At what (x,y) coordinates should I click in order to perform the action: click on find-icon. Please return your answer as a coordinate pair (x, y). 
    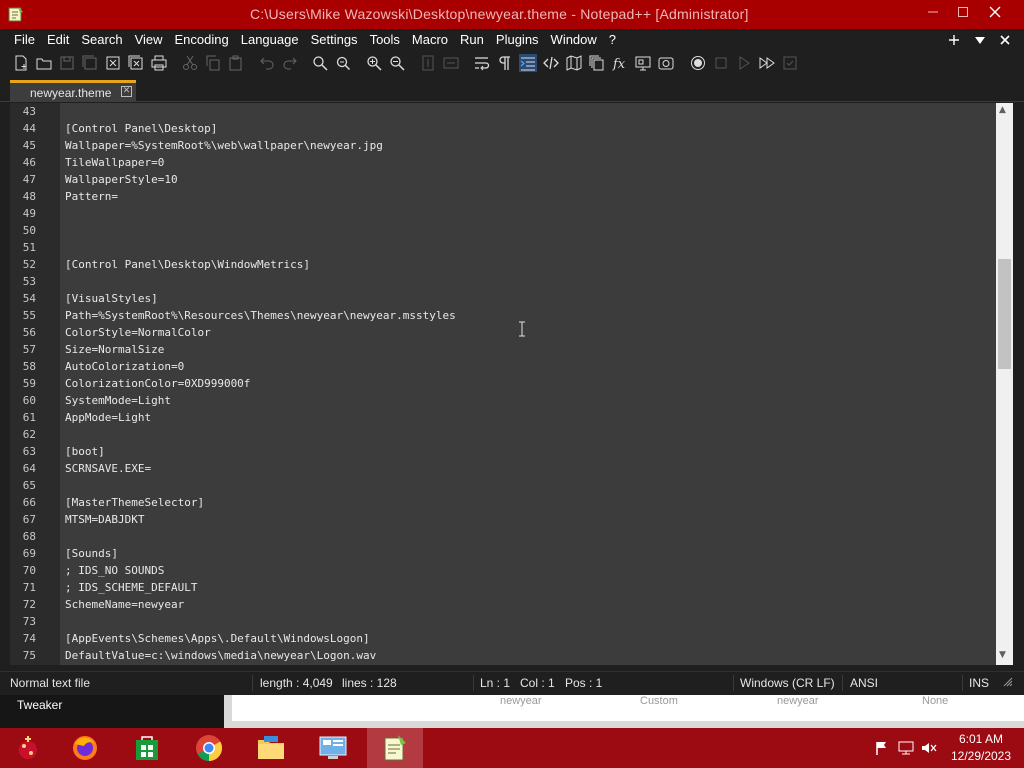
    Looking at the image, I should click on (320, 63).